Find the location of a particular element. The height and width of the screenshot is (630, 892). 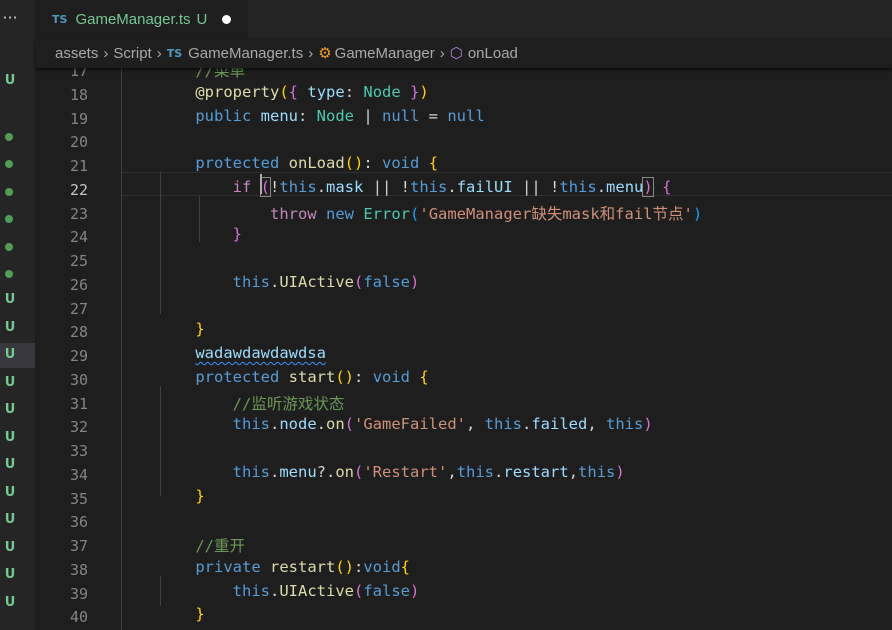

code-token: type is located at coordinates (326, 91).